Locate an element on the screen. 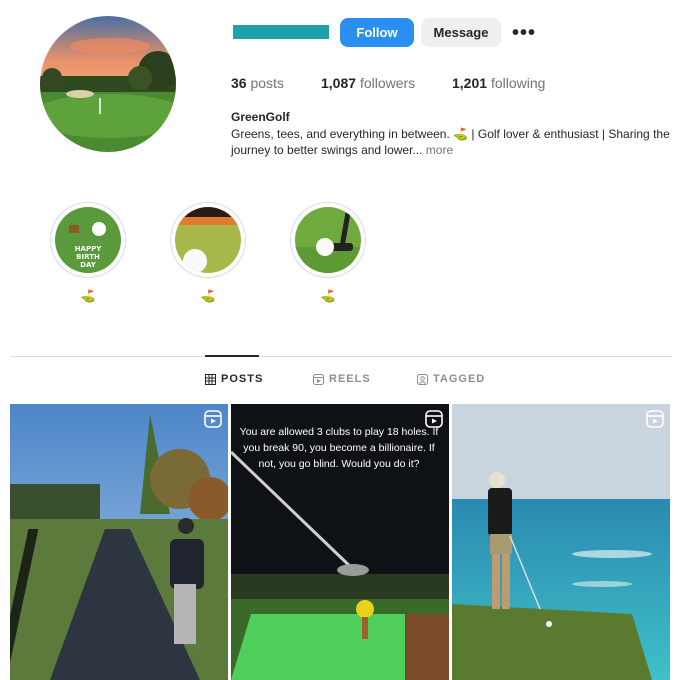 Image resolution: width=680 pixels, height=680 pixels. followers-count: 1,087 is located at coordinates (339, 83).